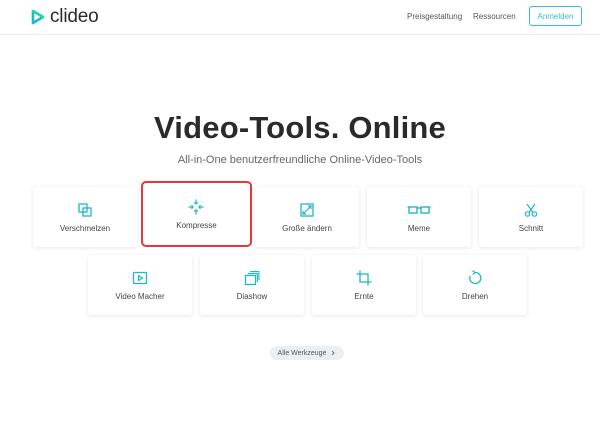 This screenshot has width=600, height=426. I want to click on tool-label: Schnitt, so click(531, 228).